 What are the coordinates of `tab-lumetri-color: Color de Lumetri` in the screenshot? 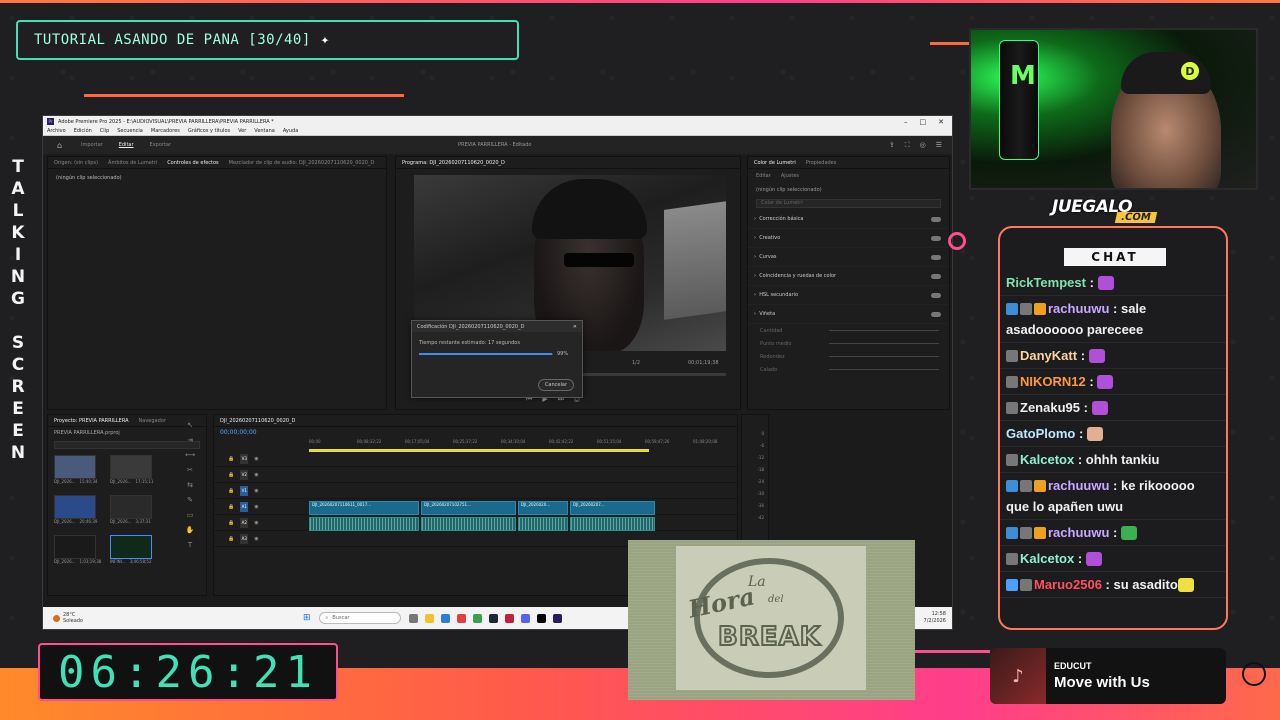 It's located at (775, 163).